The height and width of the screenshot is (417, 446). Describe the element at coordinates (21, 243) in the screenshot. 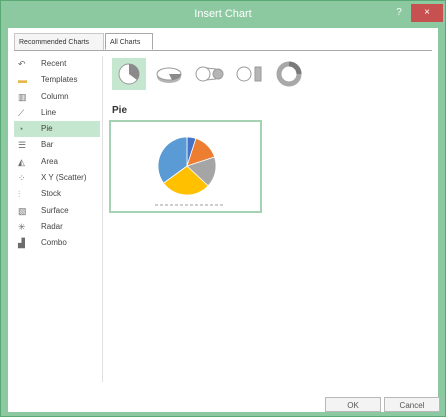

I see `combo-chart-icon: ▟` at that location.